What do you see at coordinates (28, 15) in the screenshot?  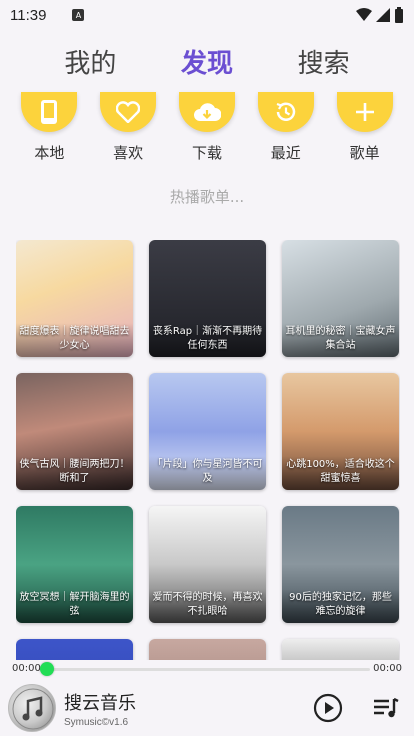 I see `status-time: 11:39` at bounding box center [28, 15].